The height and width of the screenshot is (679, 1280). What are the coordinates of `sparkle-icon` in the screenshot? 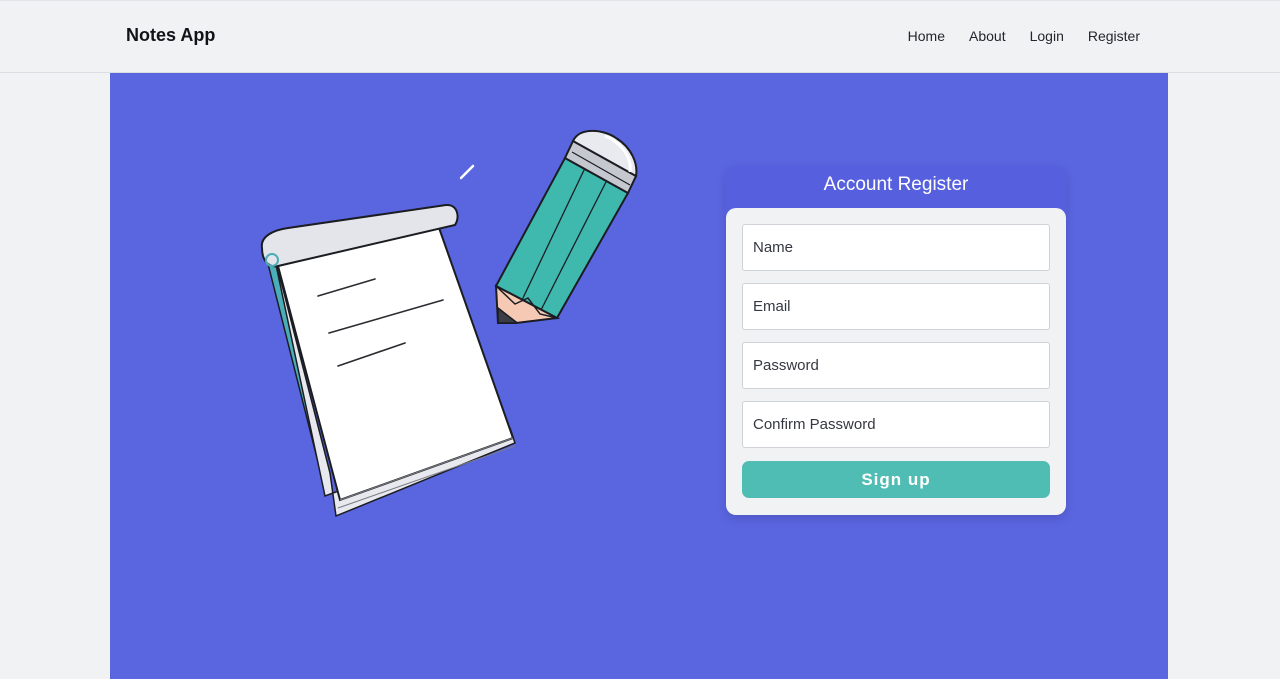 It's located at (467, 172).